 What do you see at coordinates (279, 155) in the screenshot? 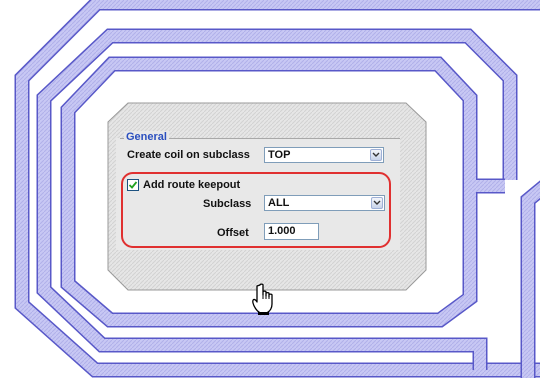
I see `coil-subclass-value: TOP` at bounding box center [279, 155].